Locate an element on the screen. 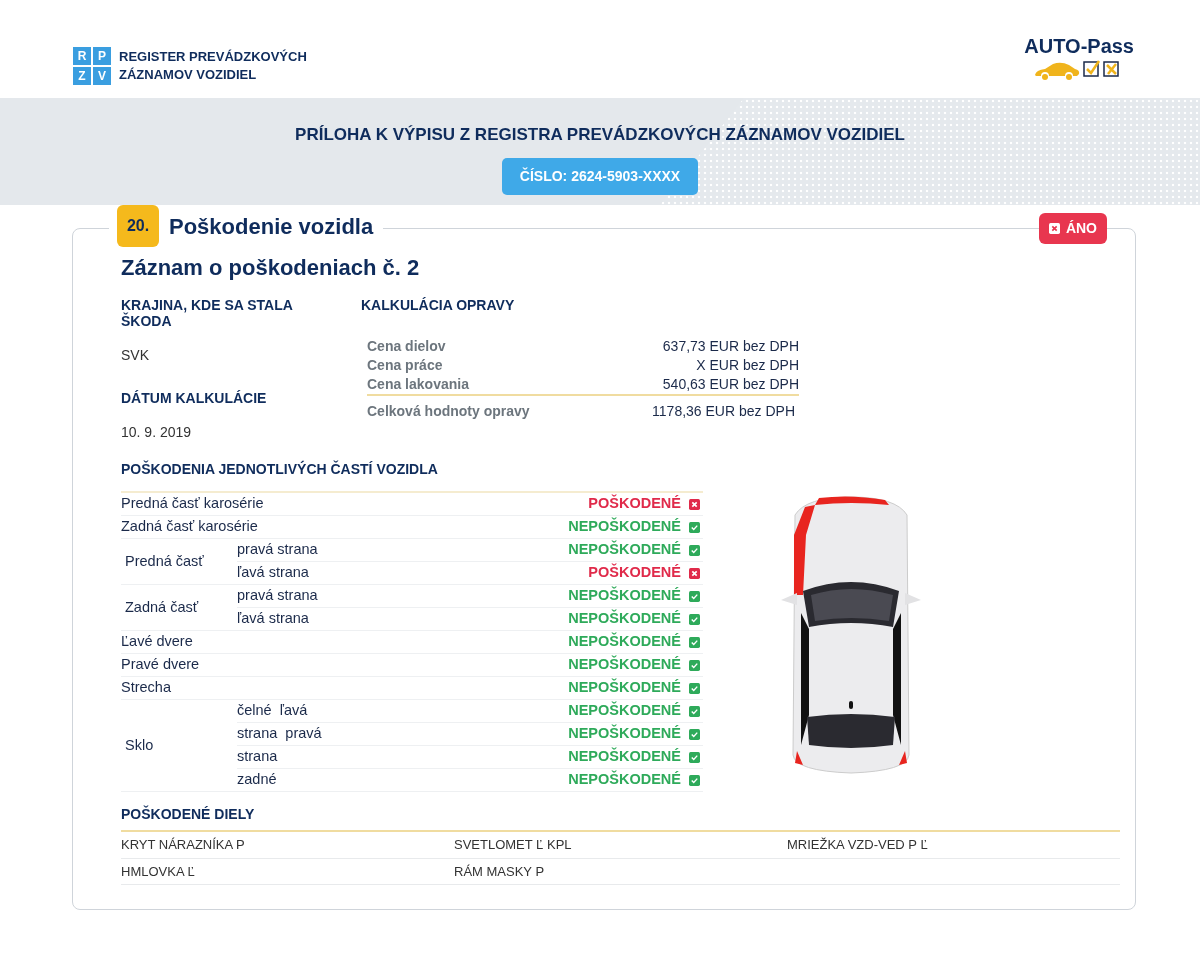 Image resolution: width=1200 pixels, height=961 pixels. part-label: Predná časť karosérie is located at coordinates (192, 503).